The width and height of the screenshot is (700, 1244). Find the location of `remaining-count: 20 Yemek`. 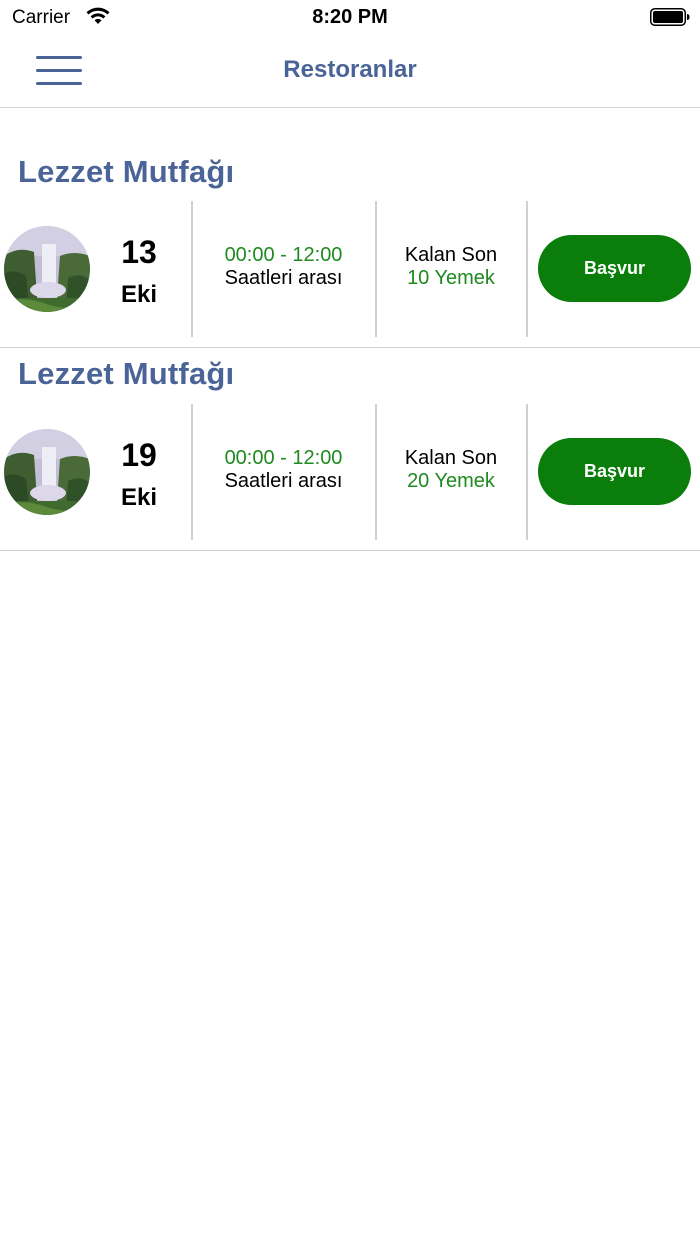

remaining-count: 20 Yemek is located at coordinates (451, 481).